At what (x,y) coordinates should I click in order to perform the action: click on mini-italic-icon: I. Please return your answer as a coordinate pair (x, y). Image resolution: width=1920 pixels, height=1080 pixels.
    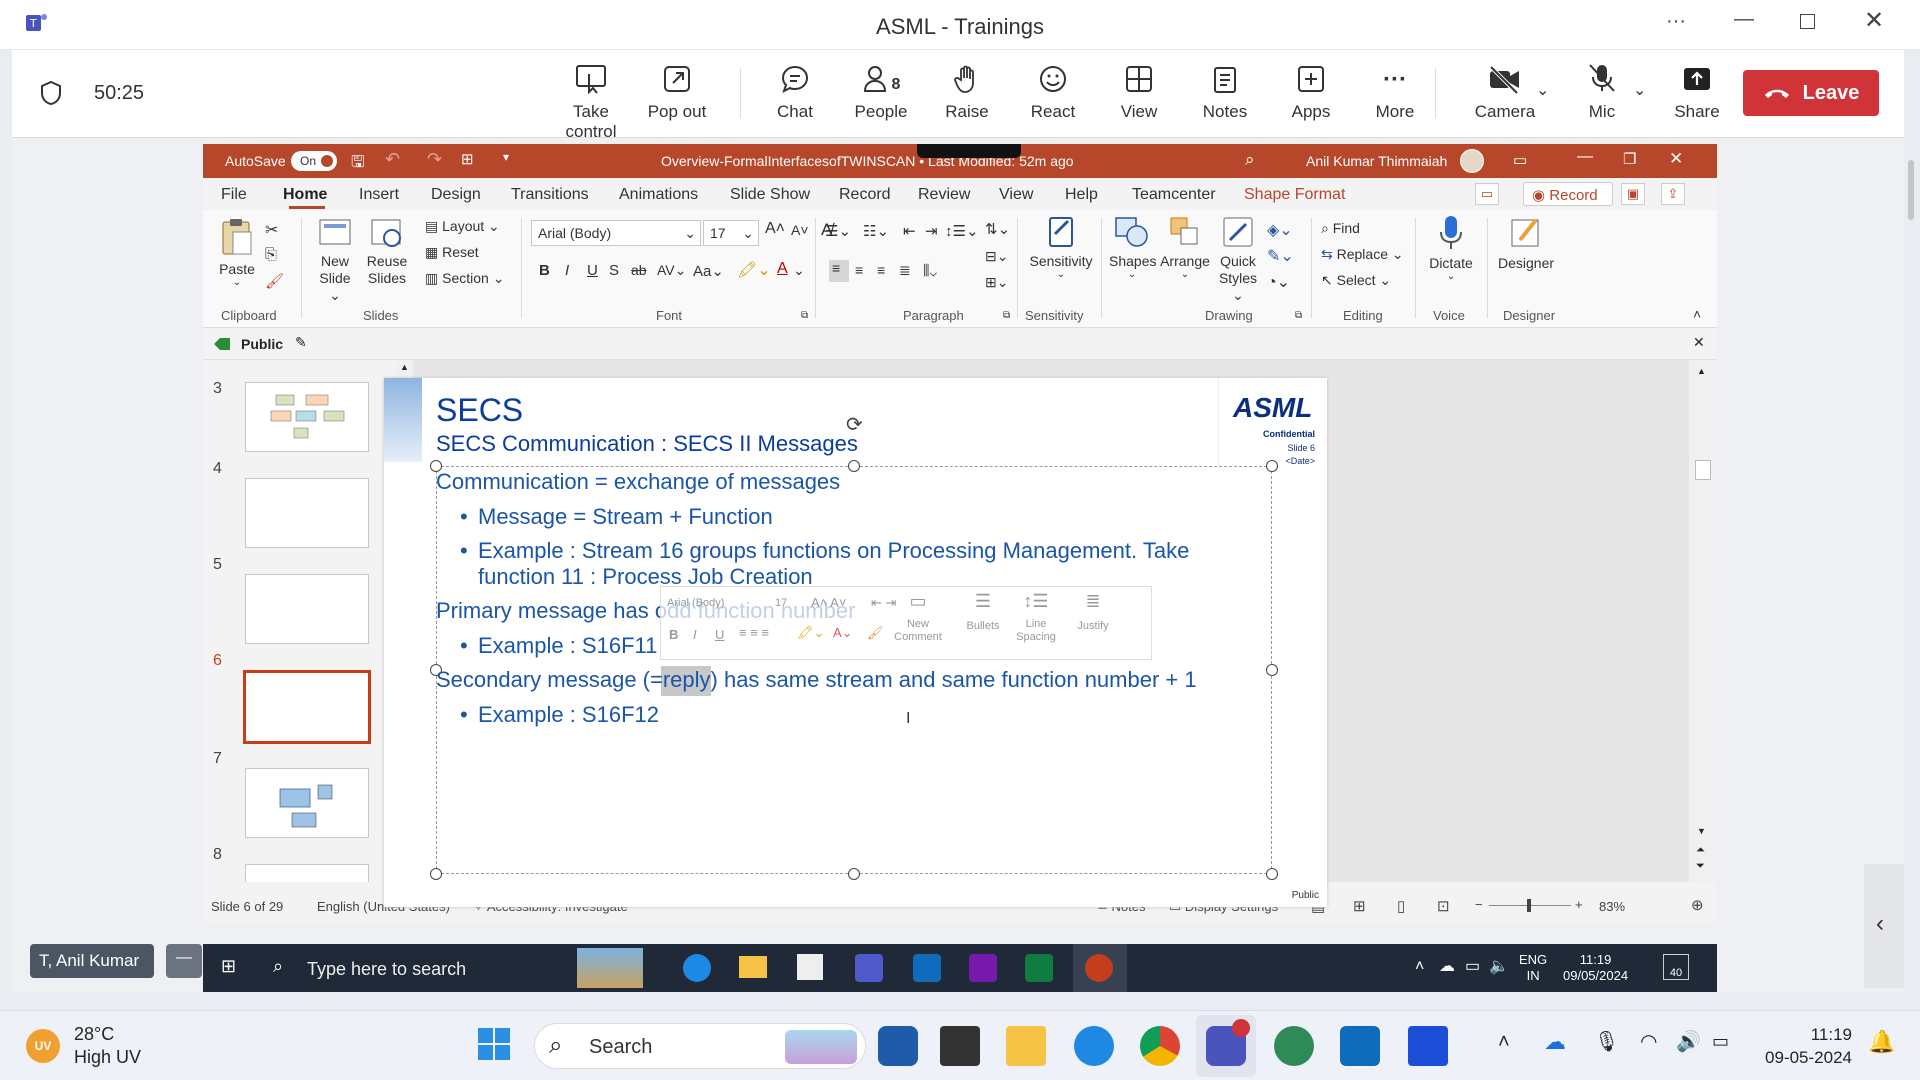
    Looking at the image, I should click on (695, 634).